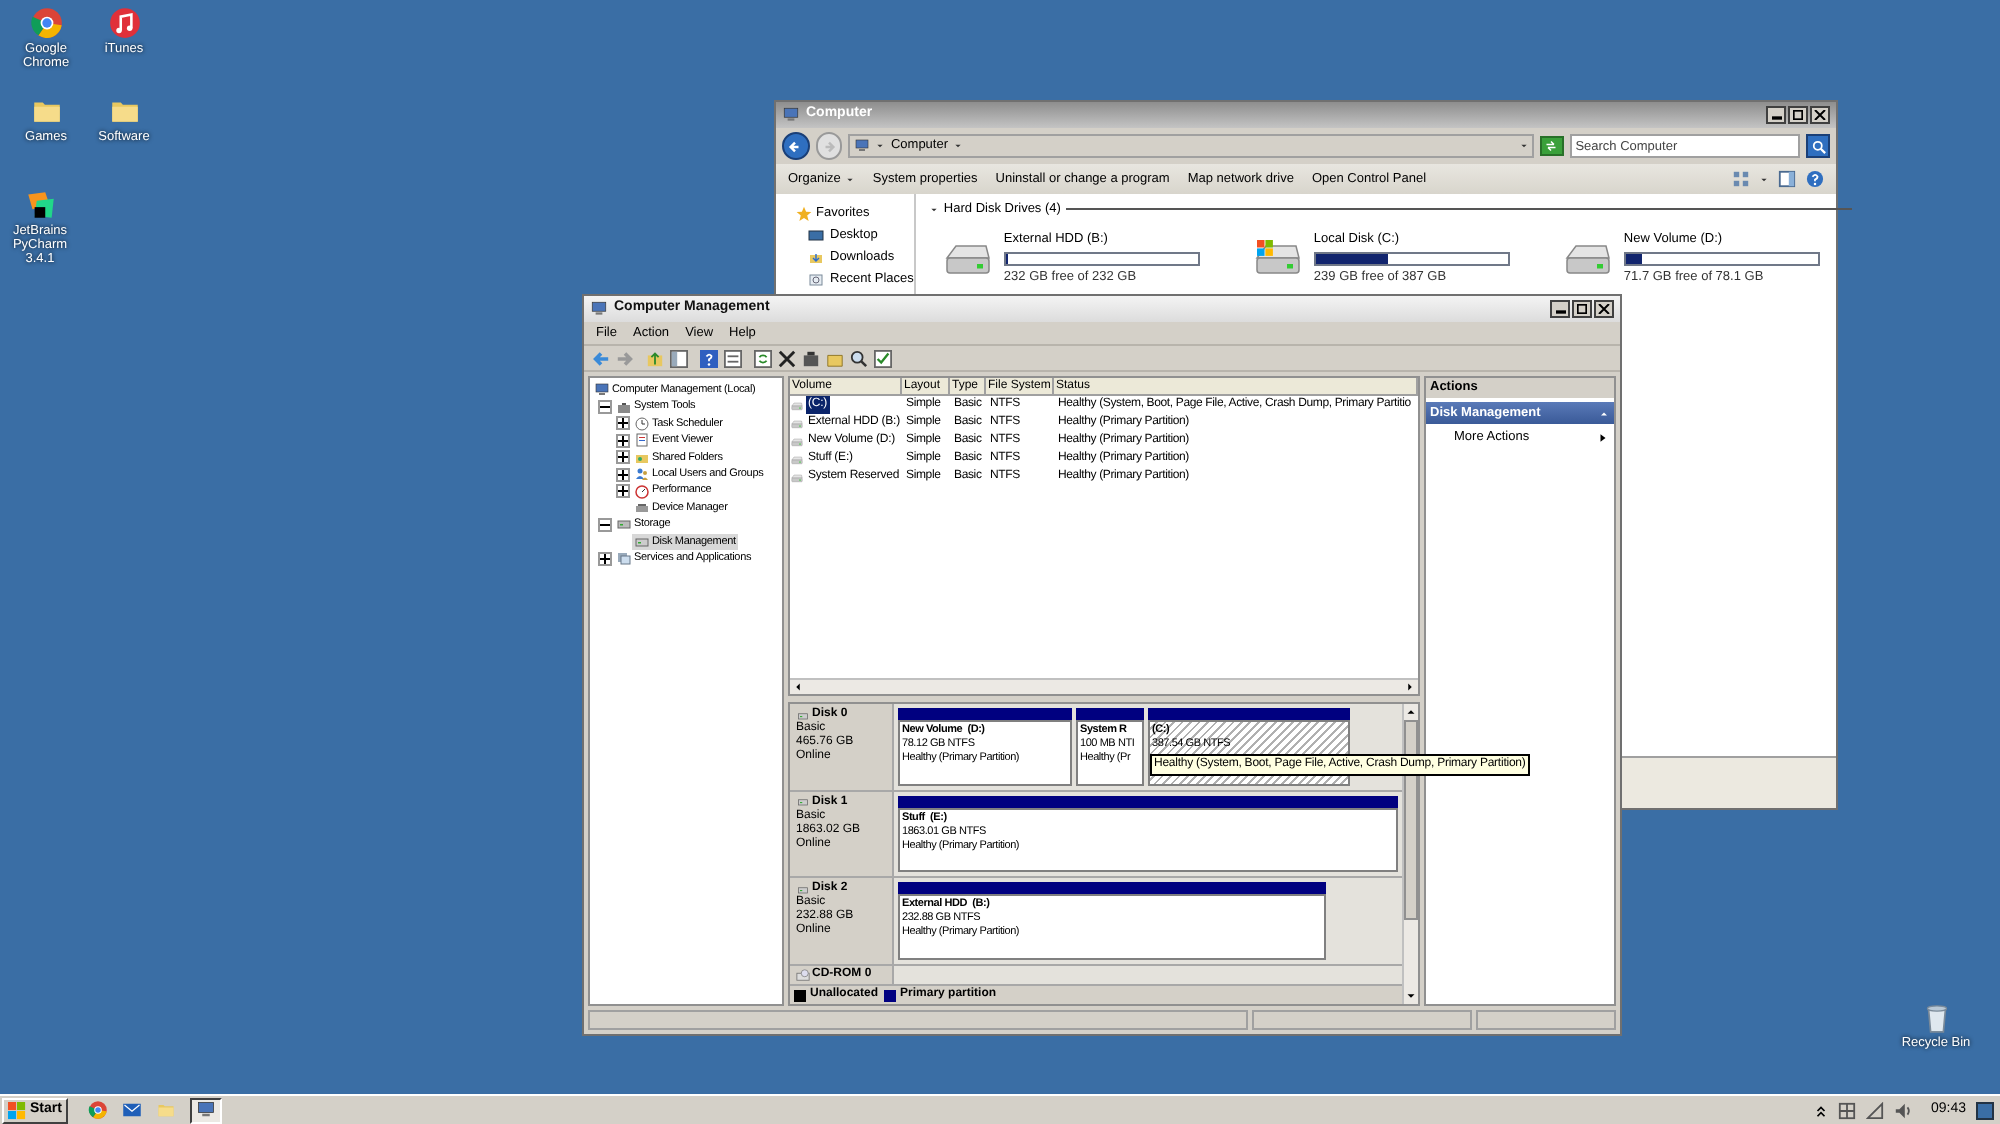 The height and width of the screenshot is (1124, 2000). I want to click on volume-icon, so click(1903, 1110).